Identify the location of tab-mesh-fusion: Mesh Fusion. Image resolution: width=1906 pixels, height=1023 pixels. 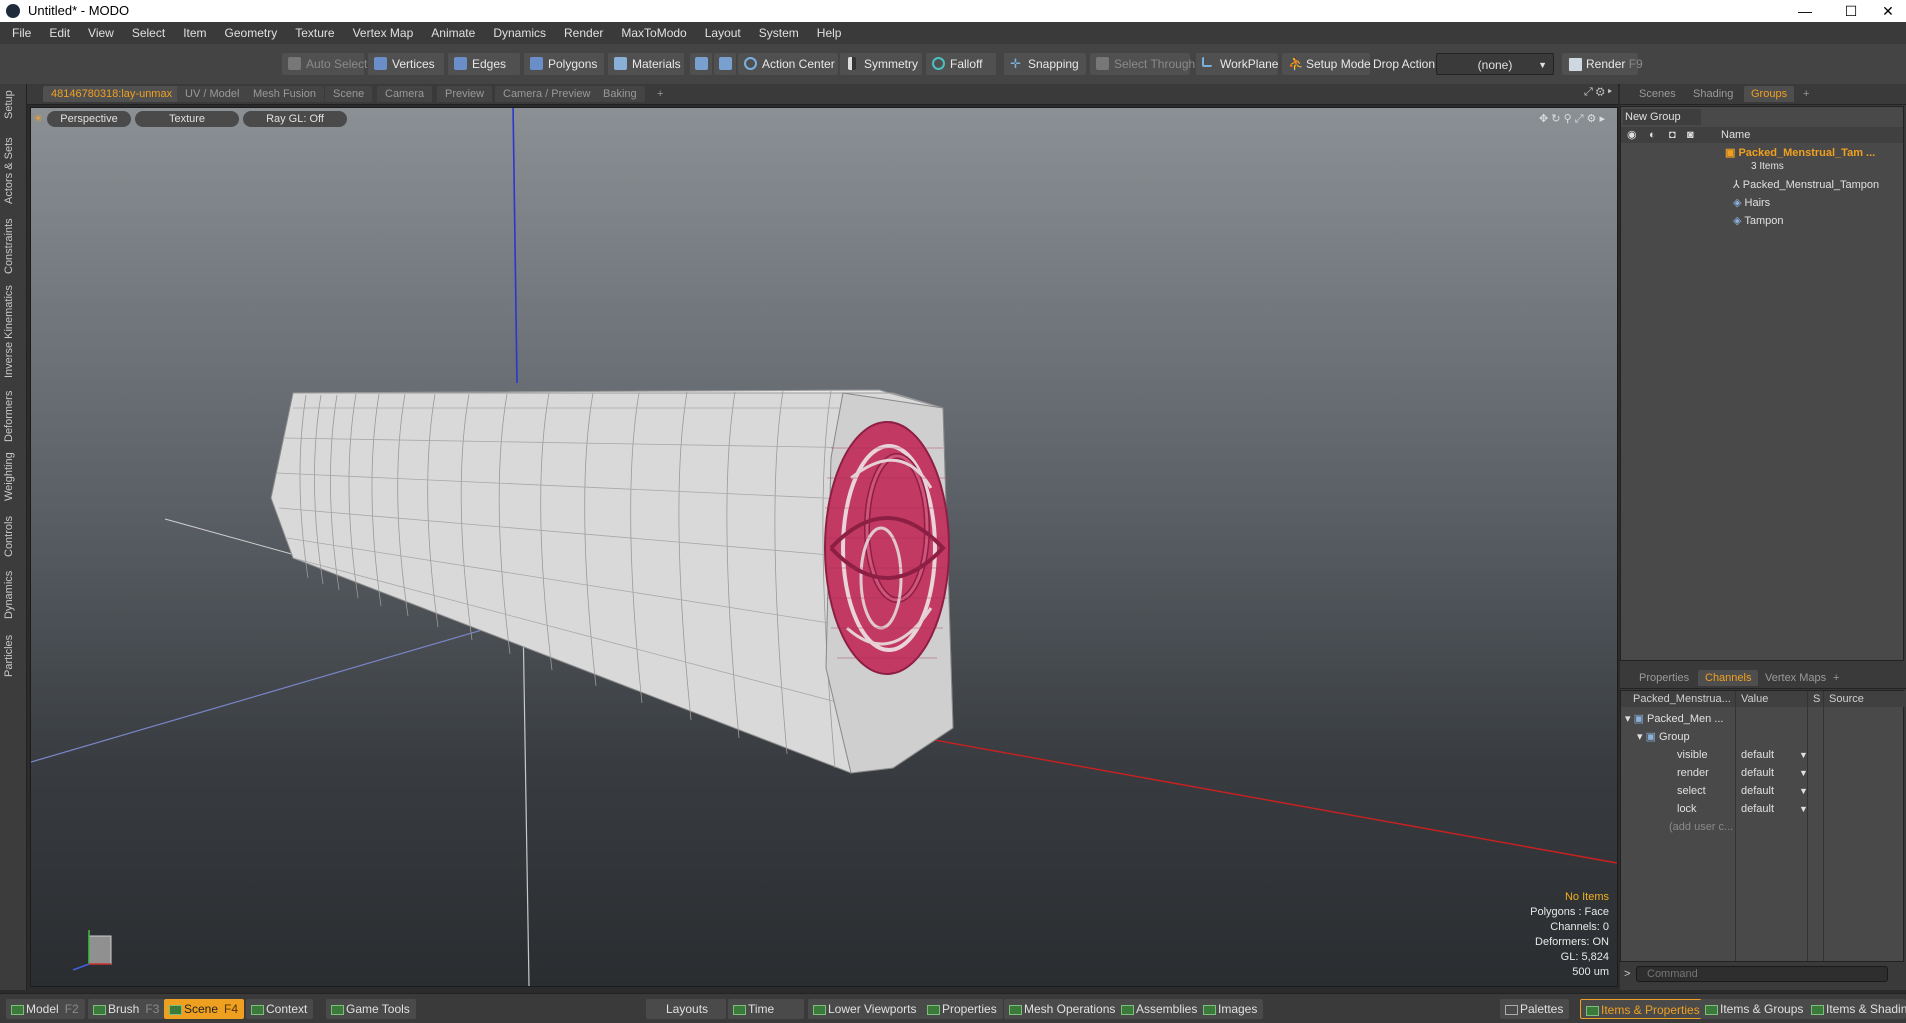
(284, 94).